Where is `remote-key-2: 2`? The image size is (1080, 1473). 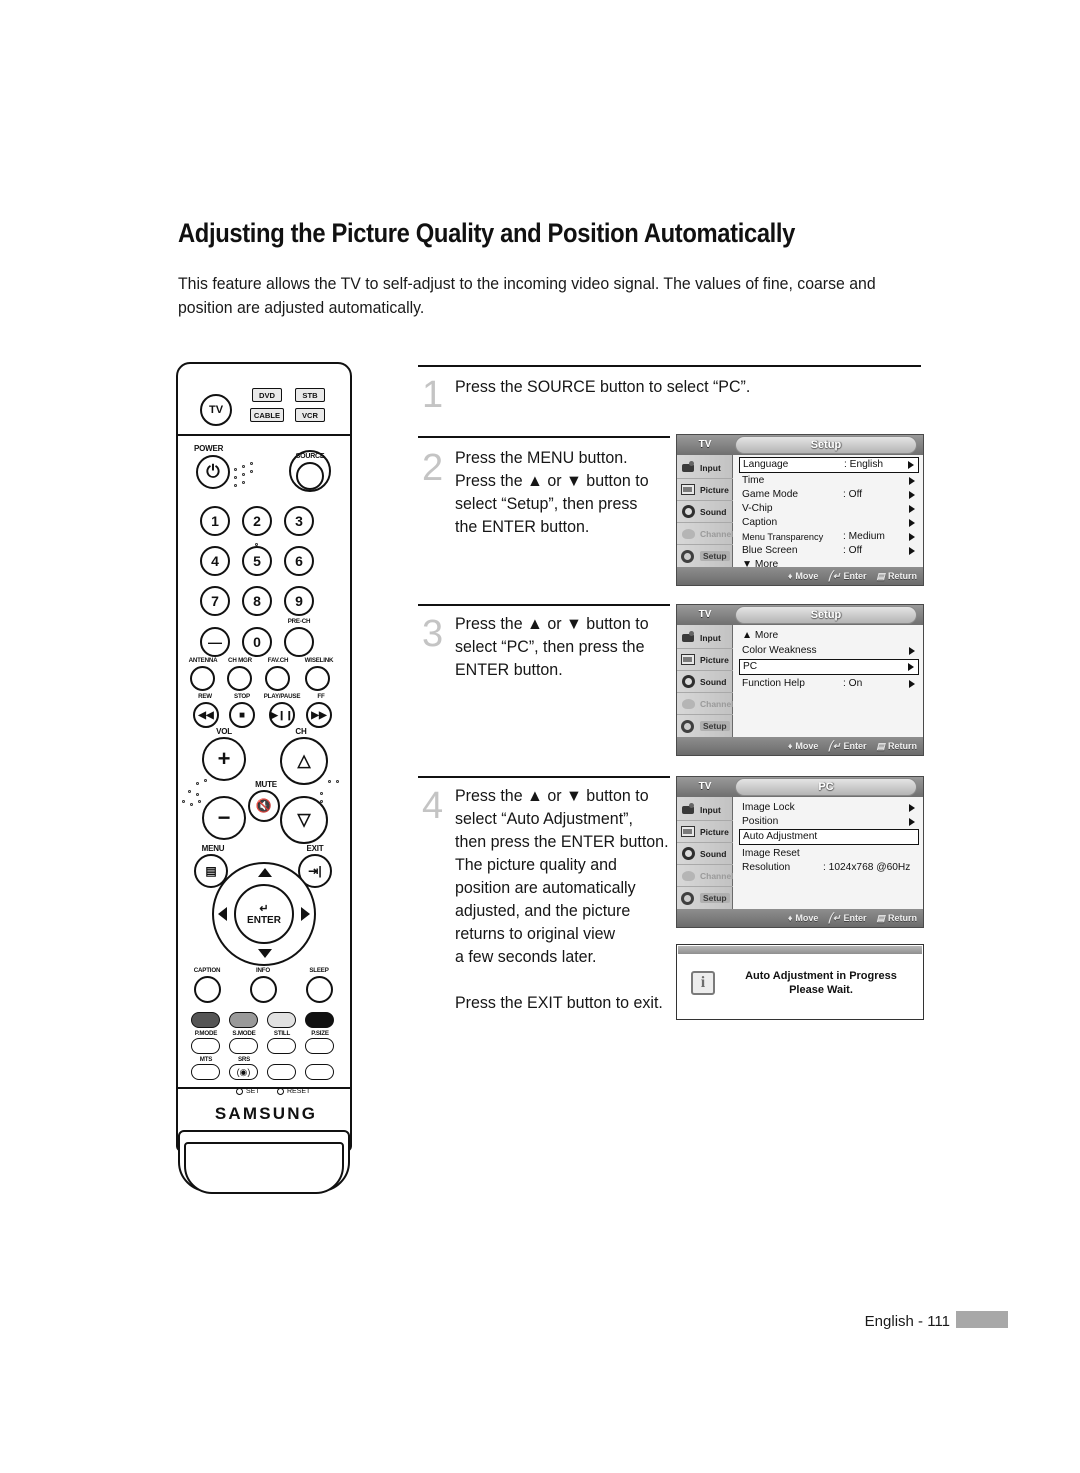
remote-key-2: 2 is located at coordinates (257, 521).